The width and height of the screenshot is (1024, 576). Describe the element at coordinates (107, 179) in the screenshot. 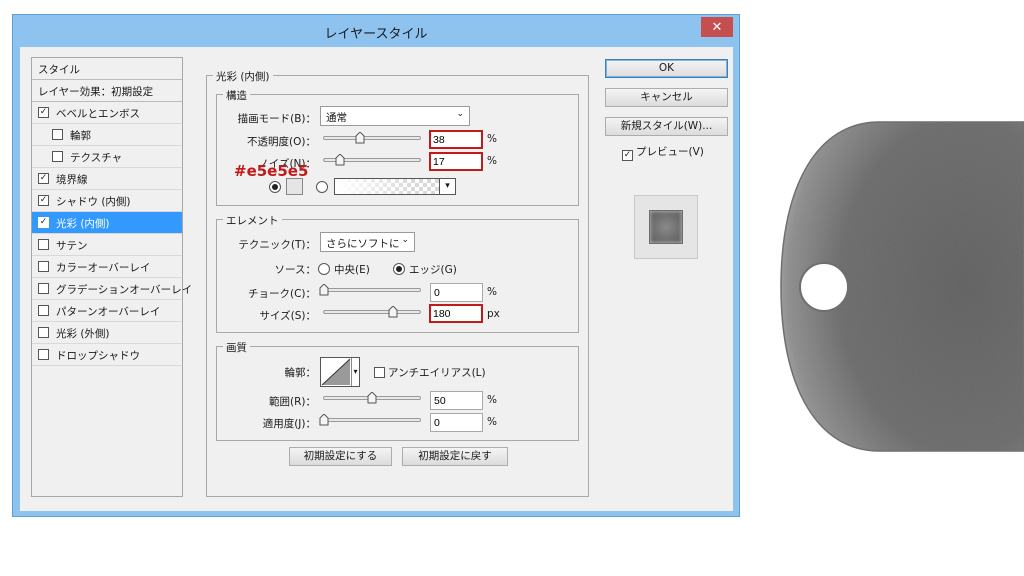

I see `style-item: ✓ 境界線` at that location.